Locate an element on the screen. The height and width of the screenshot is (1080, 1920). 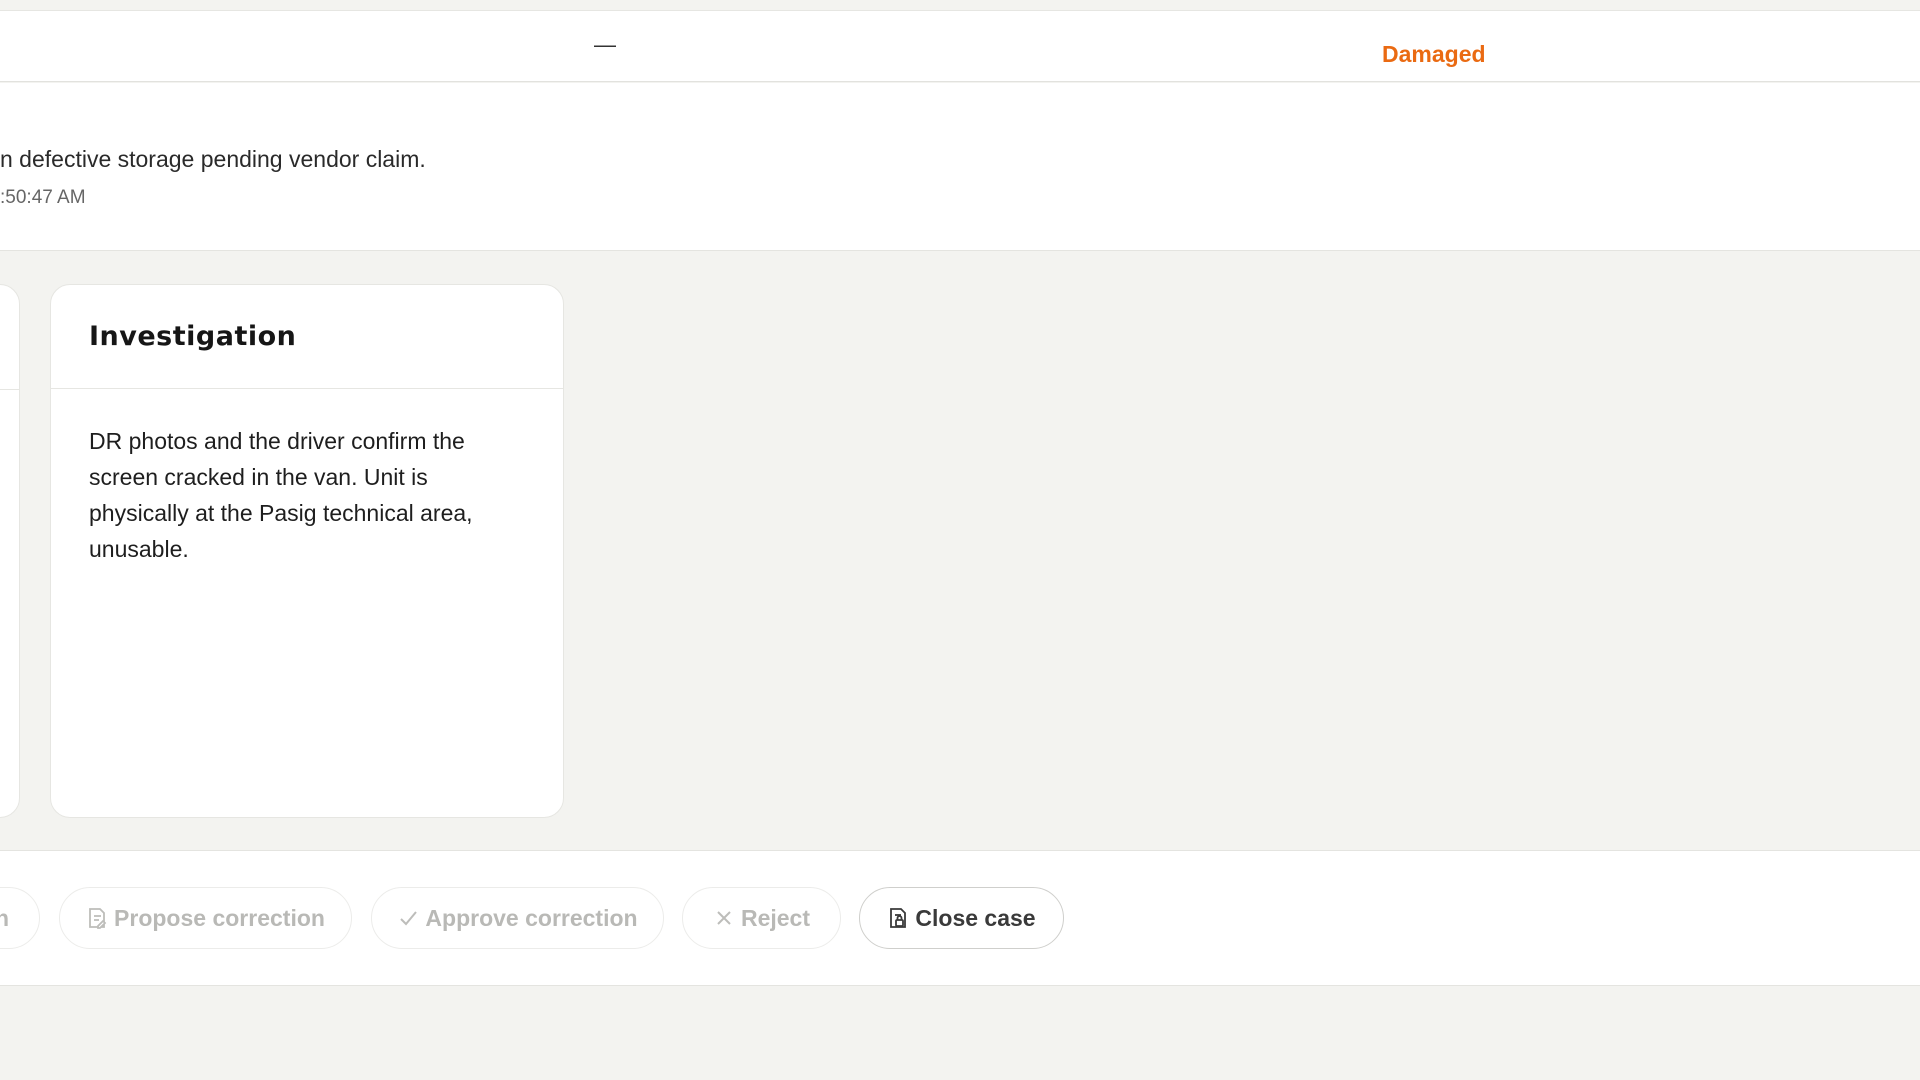
check-icon is located at coordinates (408, 918).